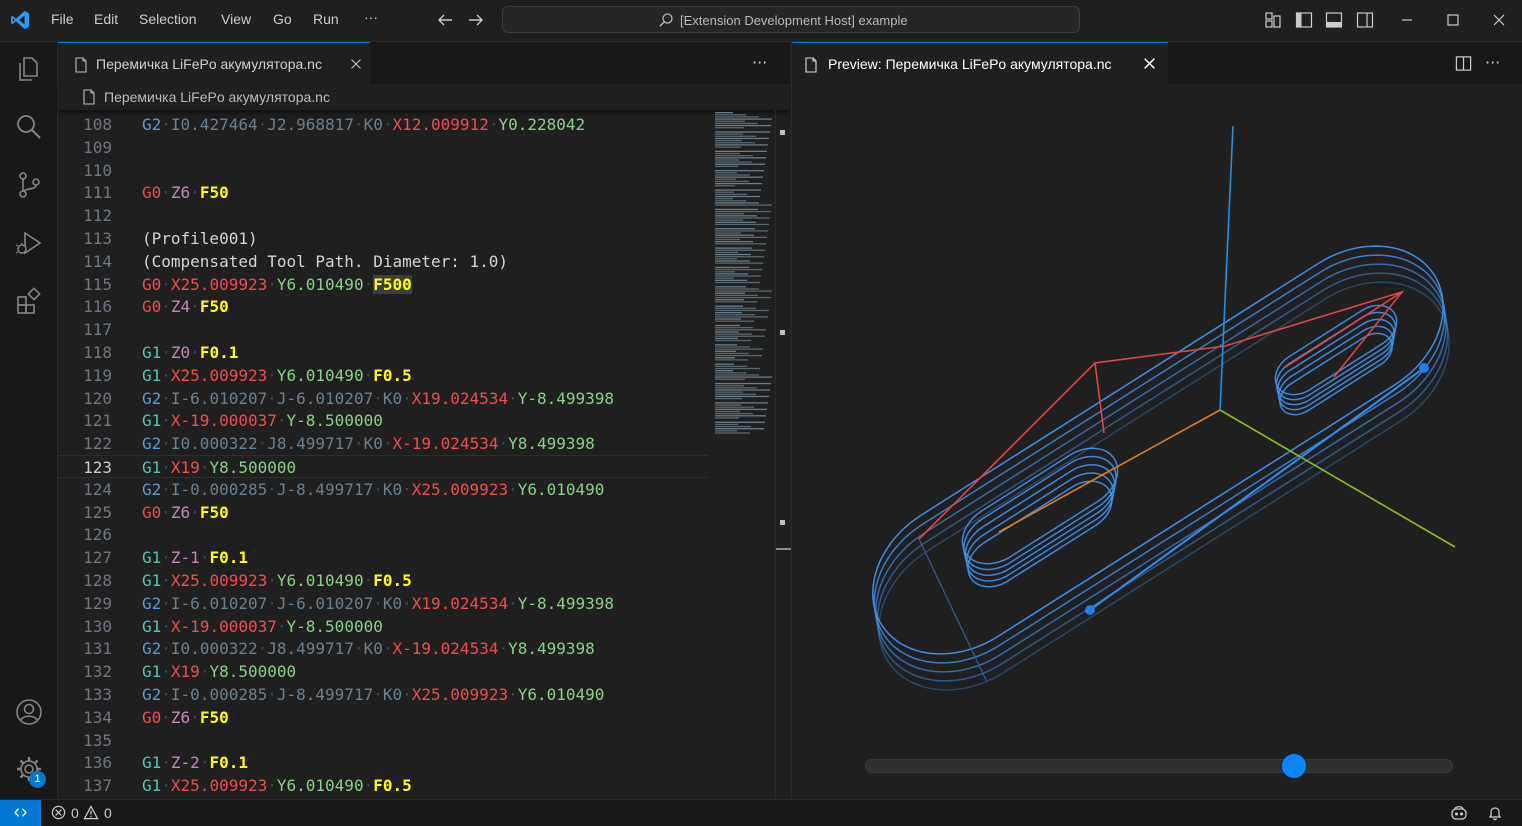  What do you see at coordinates (180, 352) in the screenshot?
I see `gcode-token: Z0` at bounding box center [180, 352].